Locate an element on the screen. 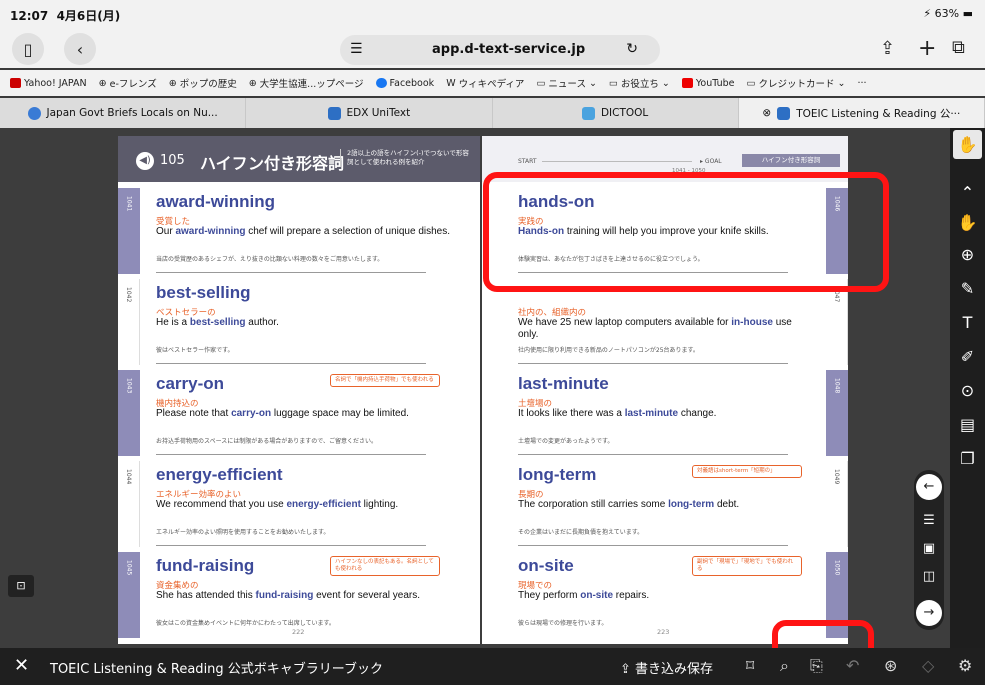 The height and width of the screenshot is (685, 985). entry-translation: 当店の受賞歴のあるシェフが、えり抜きの比類ない料理の数々をご用意いたします。 is located at coordinates (270, 259).